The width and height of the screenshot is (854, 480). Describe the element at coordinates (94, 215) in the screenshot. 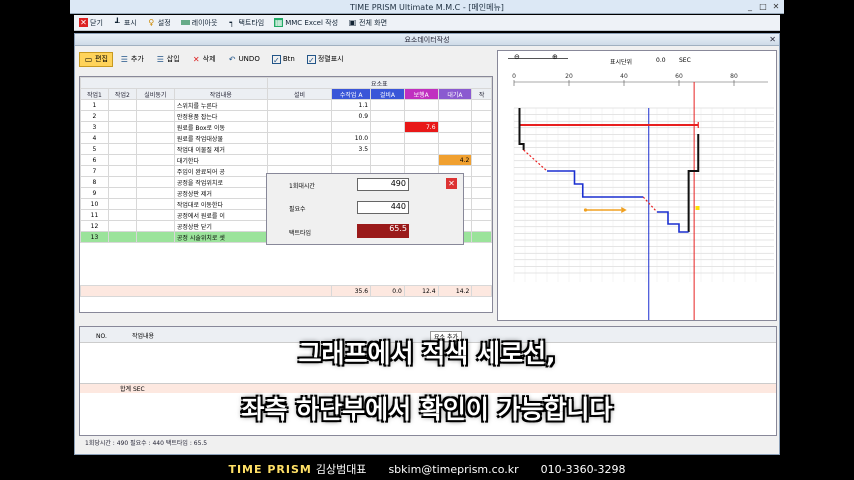

I see `table-cell: 11` at that location.